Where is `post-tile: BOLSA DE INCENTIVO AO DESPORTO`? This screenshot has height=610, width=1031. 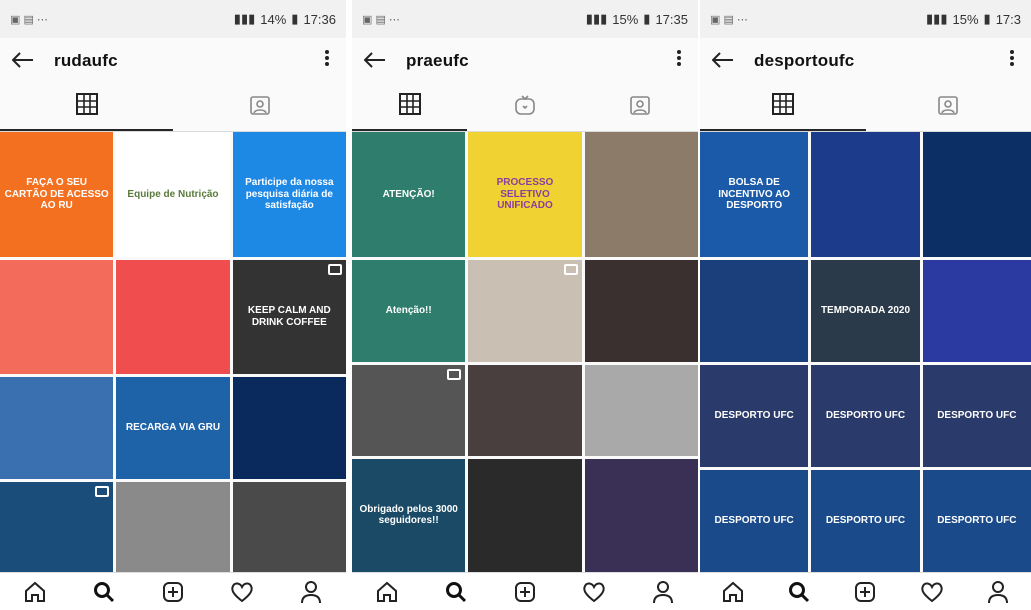
post-tile: BOLSA DE INCENTIVO AO DESPORTO is located at coordinates (754, 194).